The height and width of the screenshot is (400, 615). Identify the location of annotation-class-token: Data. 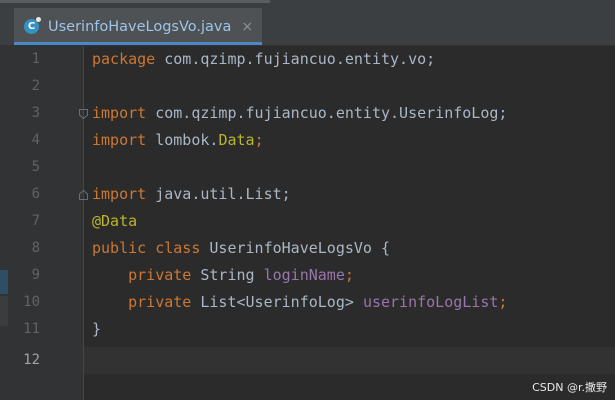
(236, 140).